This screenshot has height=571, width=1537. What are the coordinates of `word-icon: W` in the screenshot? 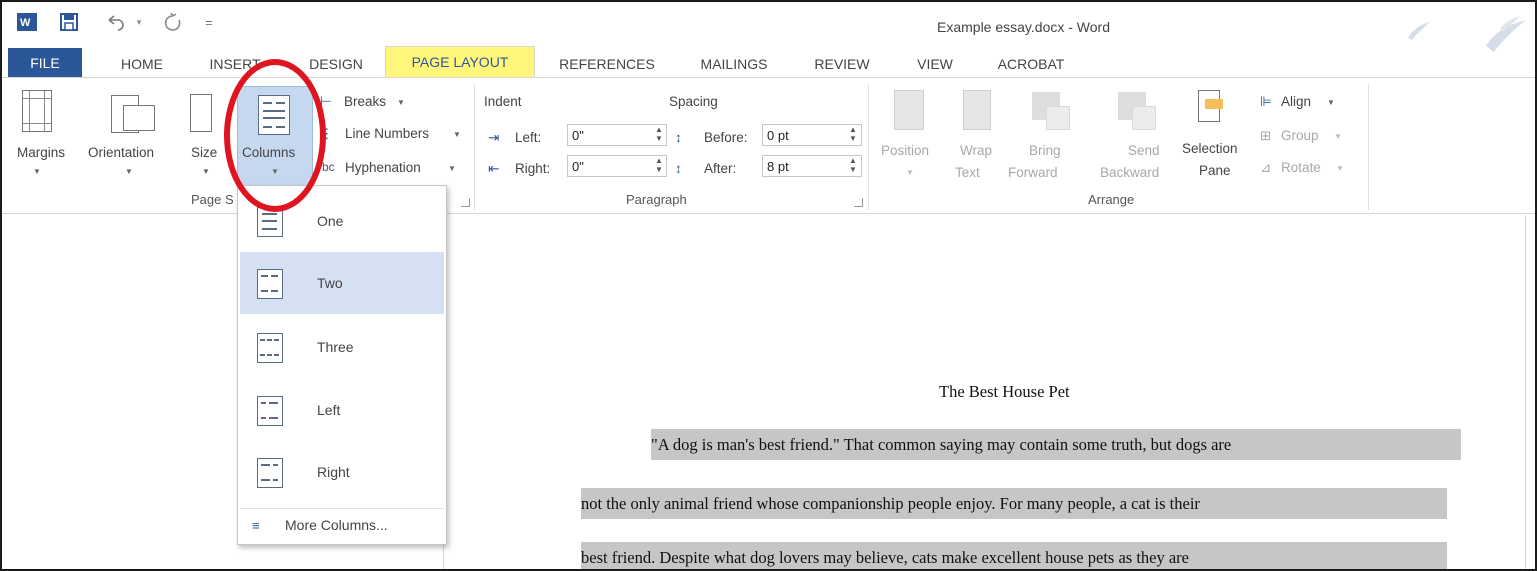 It's located at (27, 22).